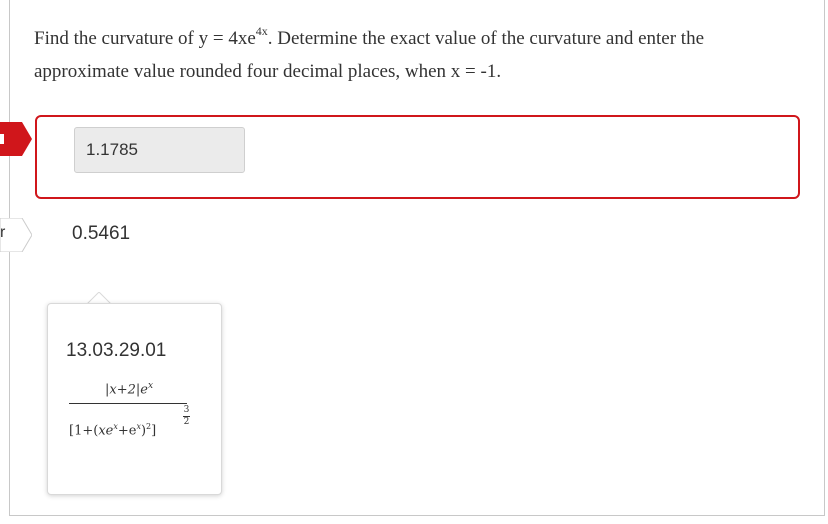 This screenshot has width=828, height=524. Describe the element at coordinates (128, 403) in the screenshot. I see `fraction-line` at that location.